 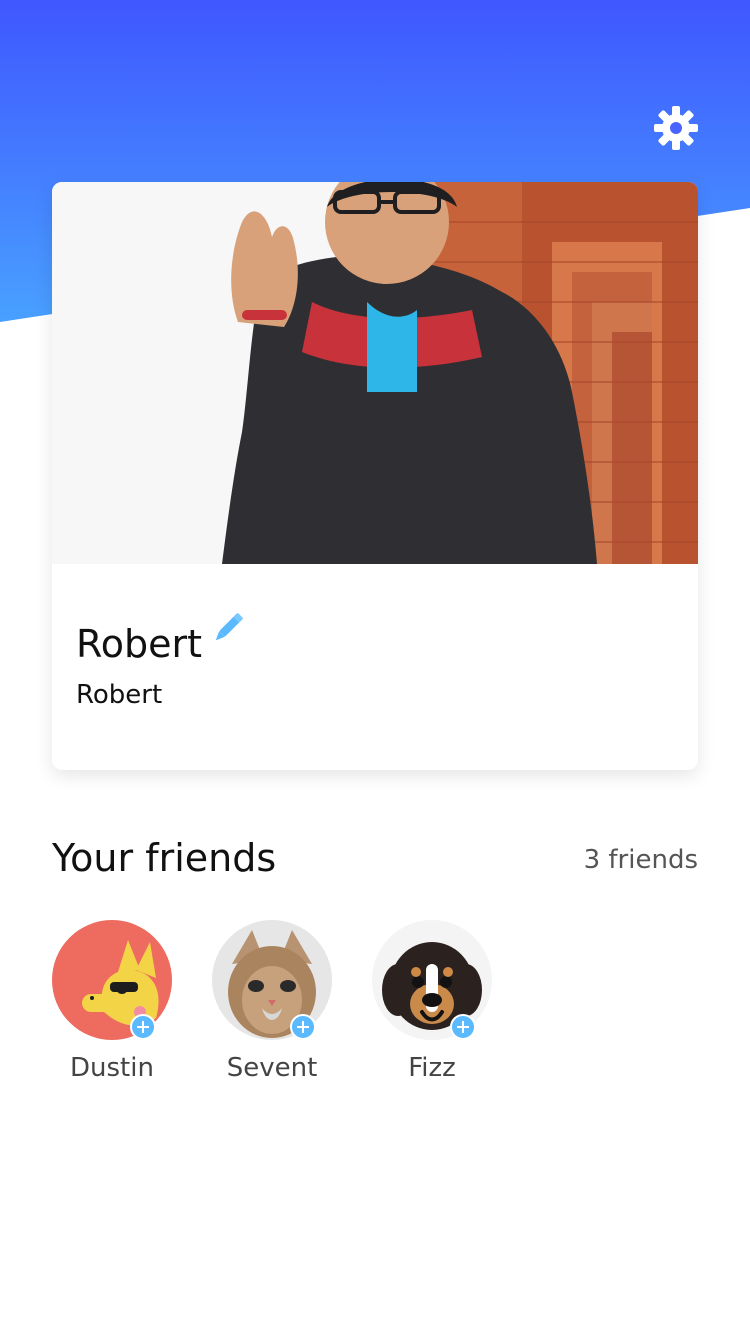 I want to click on profile-info: Robert Robert, so click(x=375, y=667).